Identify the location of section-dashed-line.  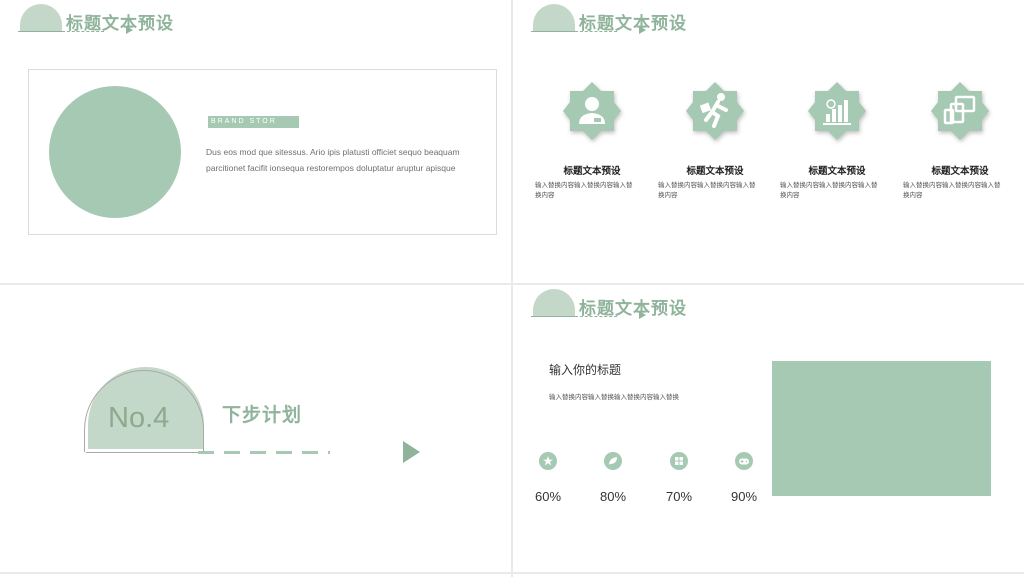
(264, 452).